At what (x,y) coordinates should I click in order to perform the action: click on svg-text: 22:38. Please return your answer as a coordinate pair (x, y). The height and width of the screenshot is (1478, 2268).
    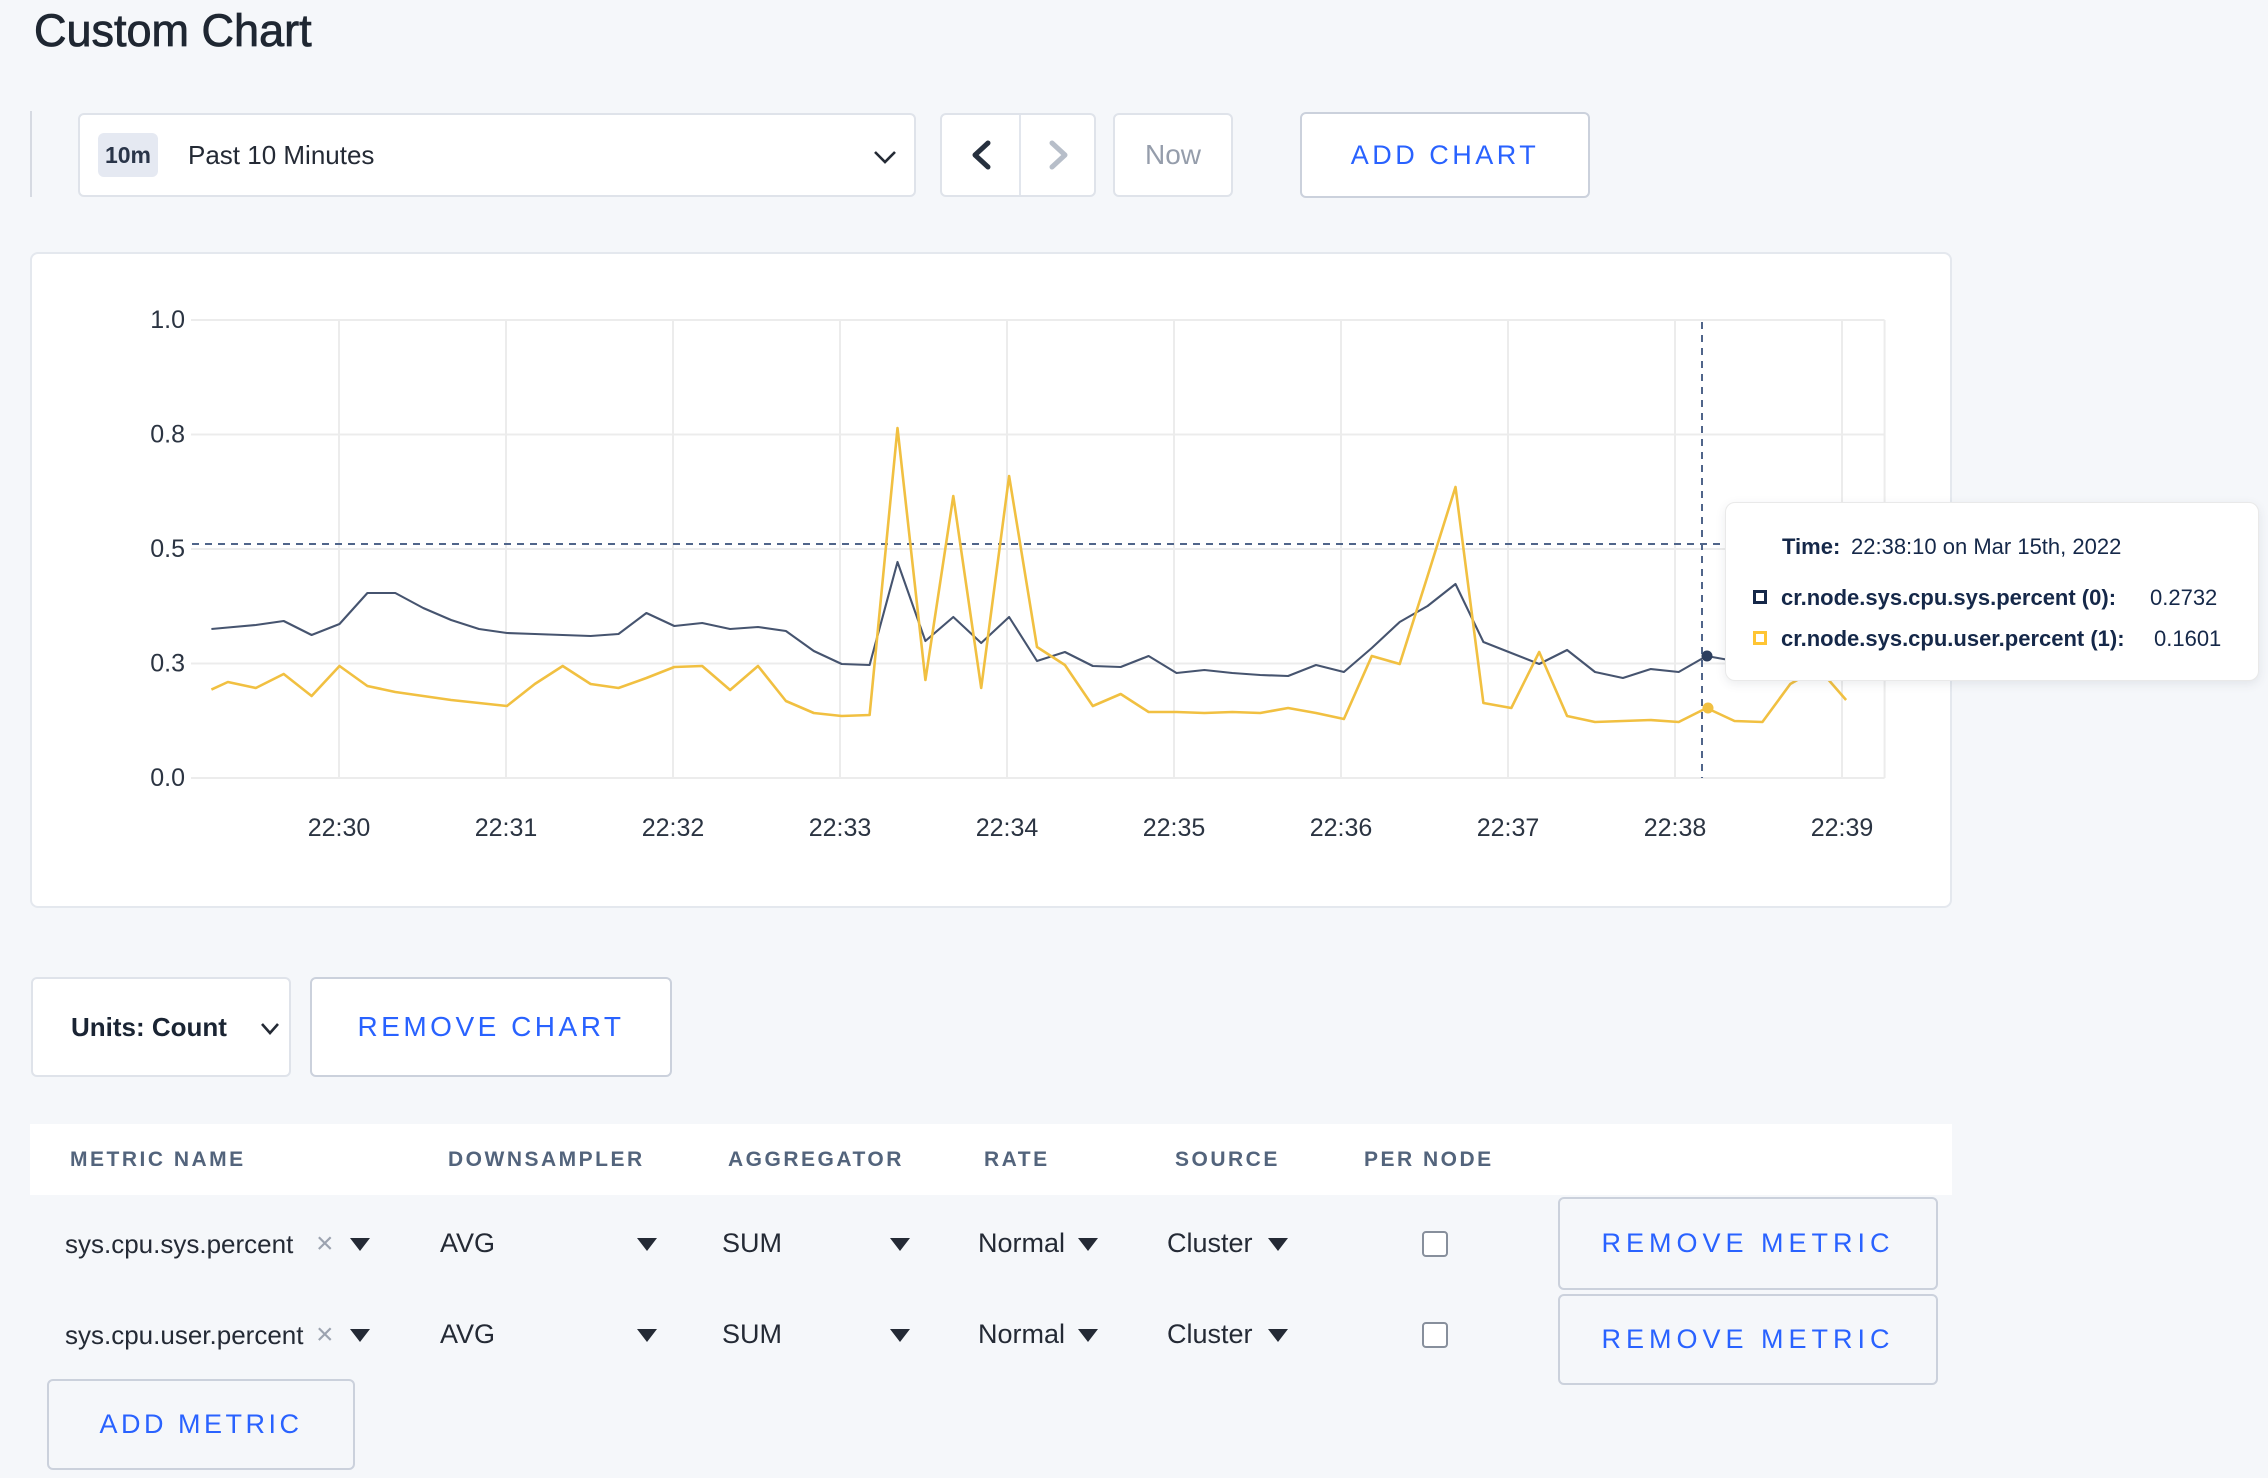
    Looking at the image, I should click on (1675, 828).